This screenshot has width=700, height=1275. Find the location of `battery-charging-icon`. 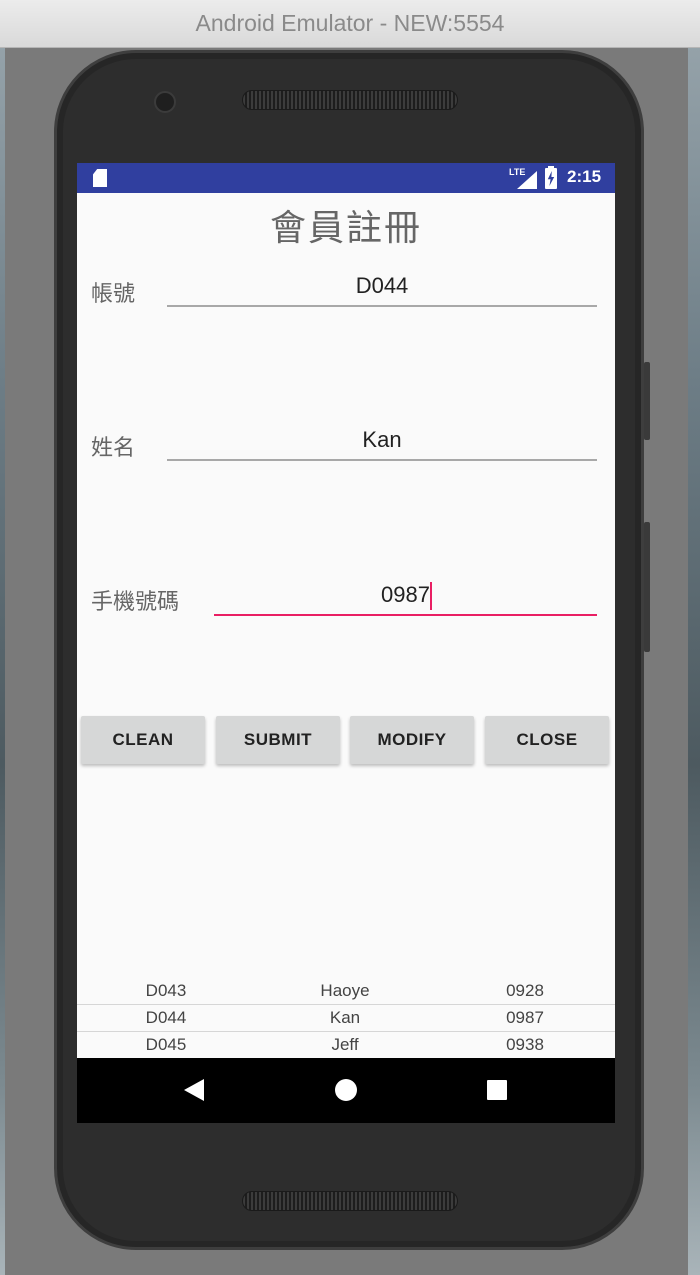

battery-charging-icon is located at coordinates (551, 177).